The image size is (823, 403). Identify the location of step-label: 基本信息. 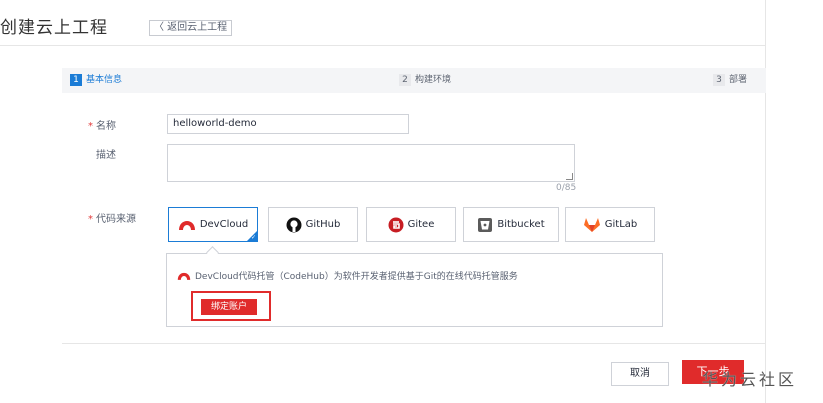
(104, 80).